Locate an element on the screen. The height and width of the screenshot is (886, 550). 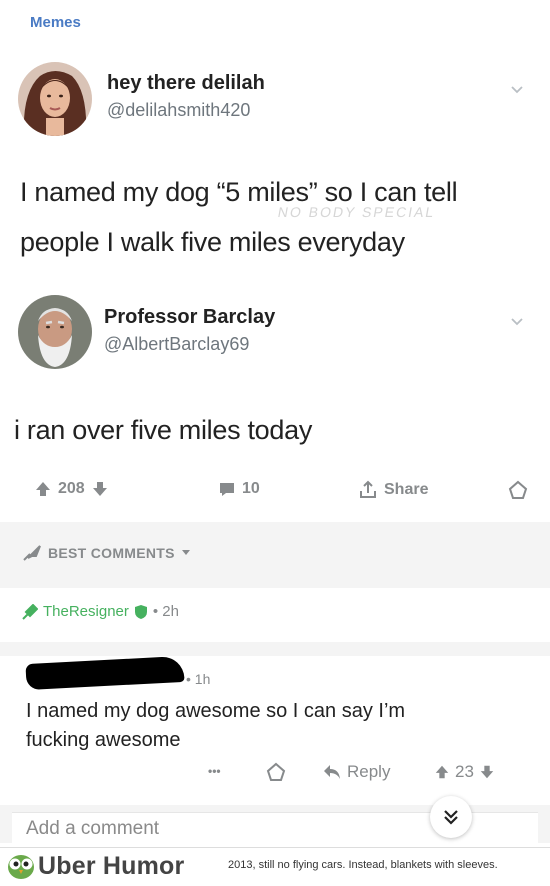
award-button is located at coordinates (518, 490).